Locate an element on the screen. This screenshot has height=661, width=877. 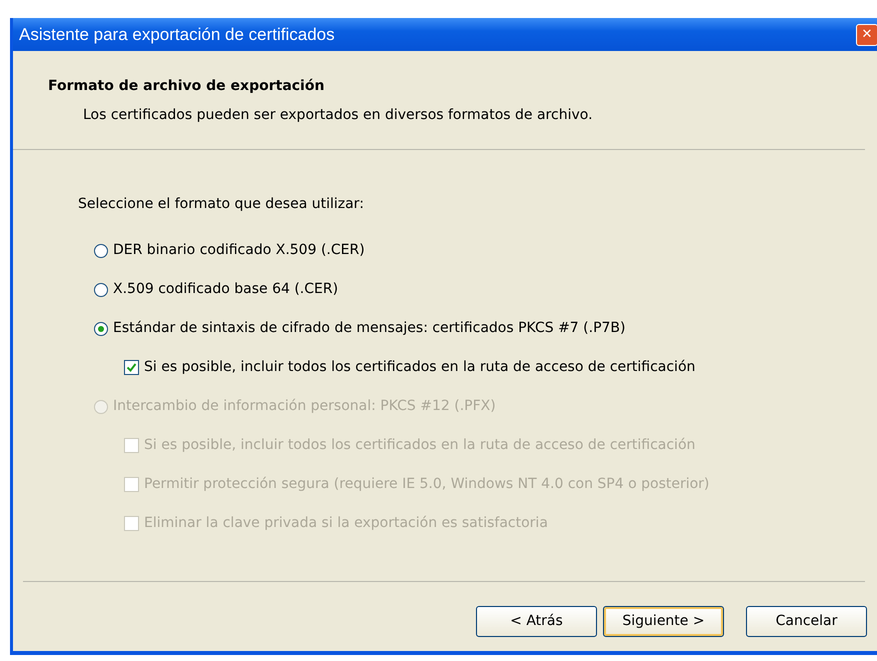
dialog-button: Siguiente > is located at coordinates (663, 621).